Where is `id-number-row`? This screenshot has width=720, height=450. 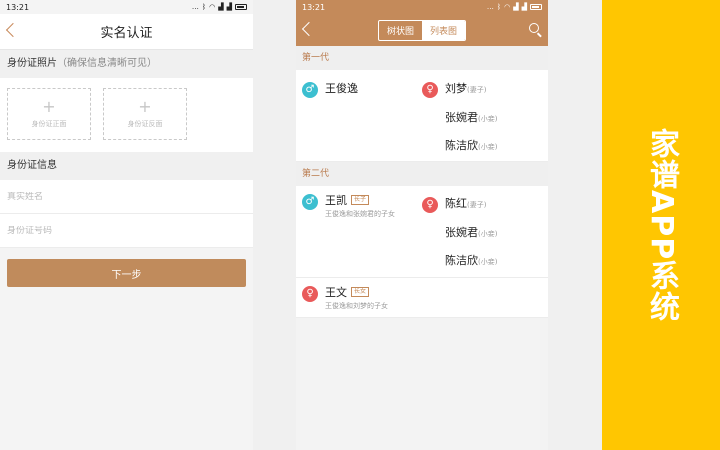 id-number-row is located at coordinates (126, 231).